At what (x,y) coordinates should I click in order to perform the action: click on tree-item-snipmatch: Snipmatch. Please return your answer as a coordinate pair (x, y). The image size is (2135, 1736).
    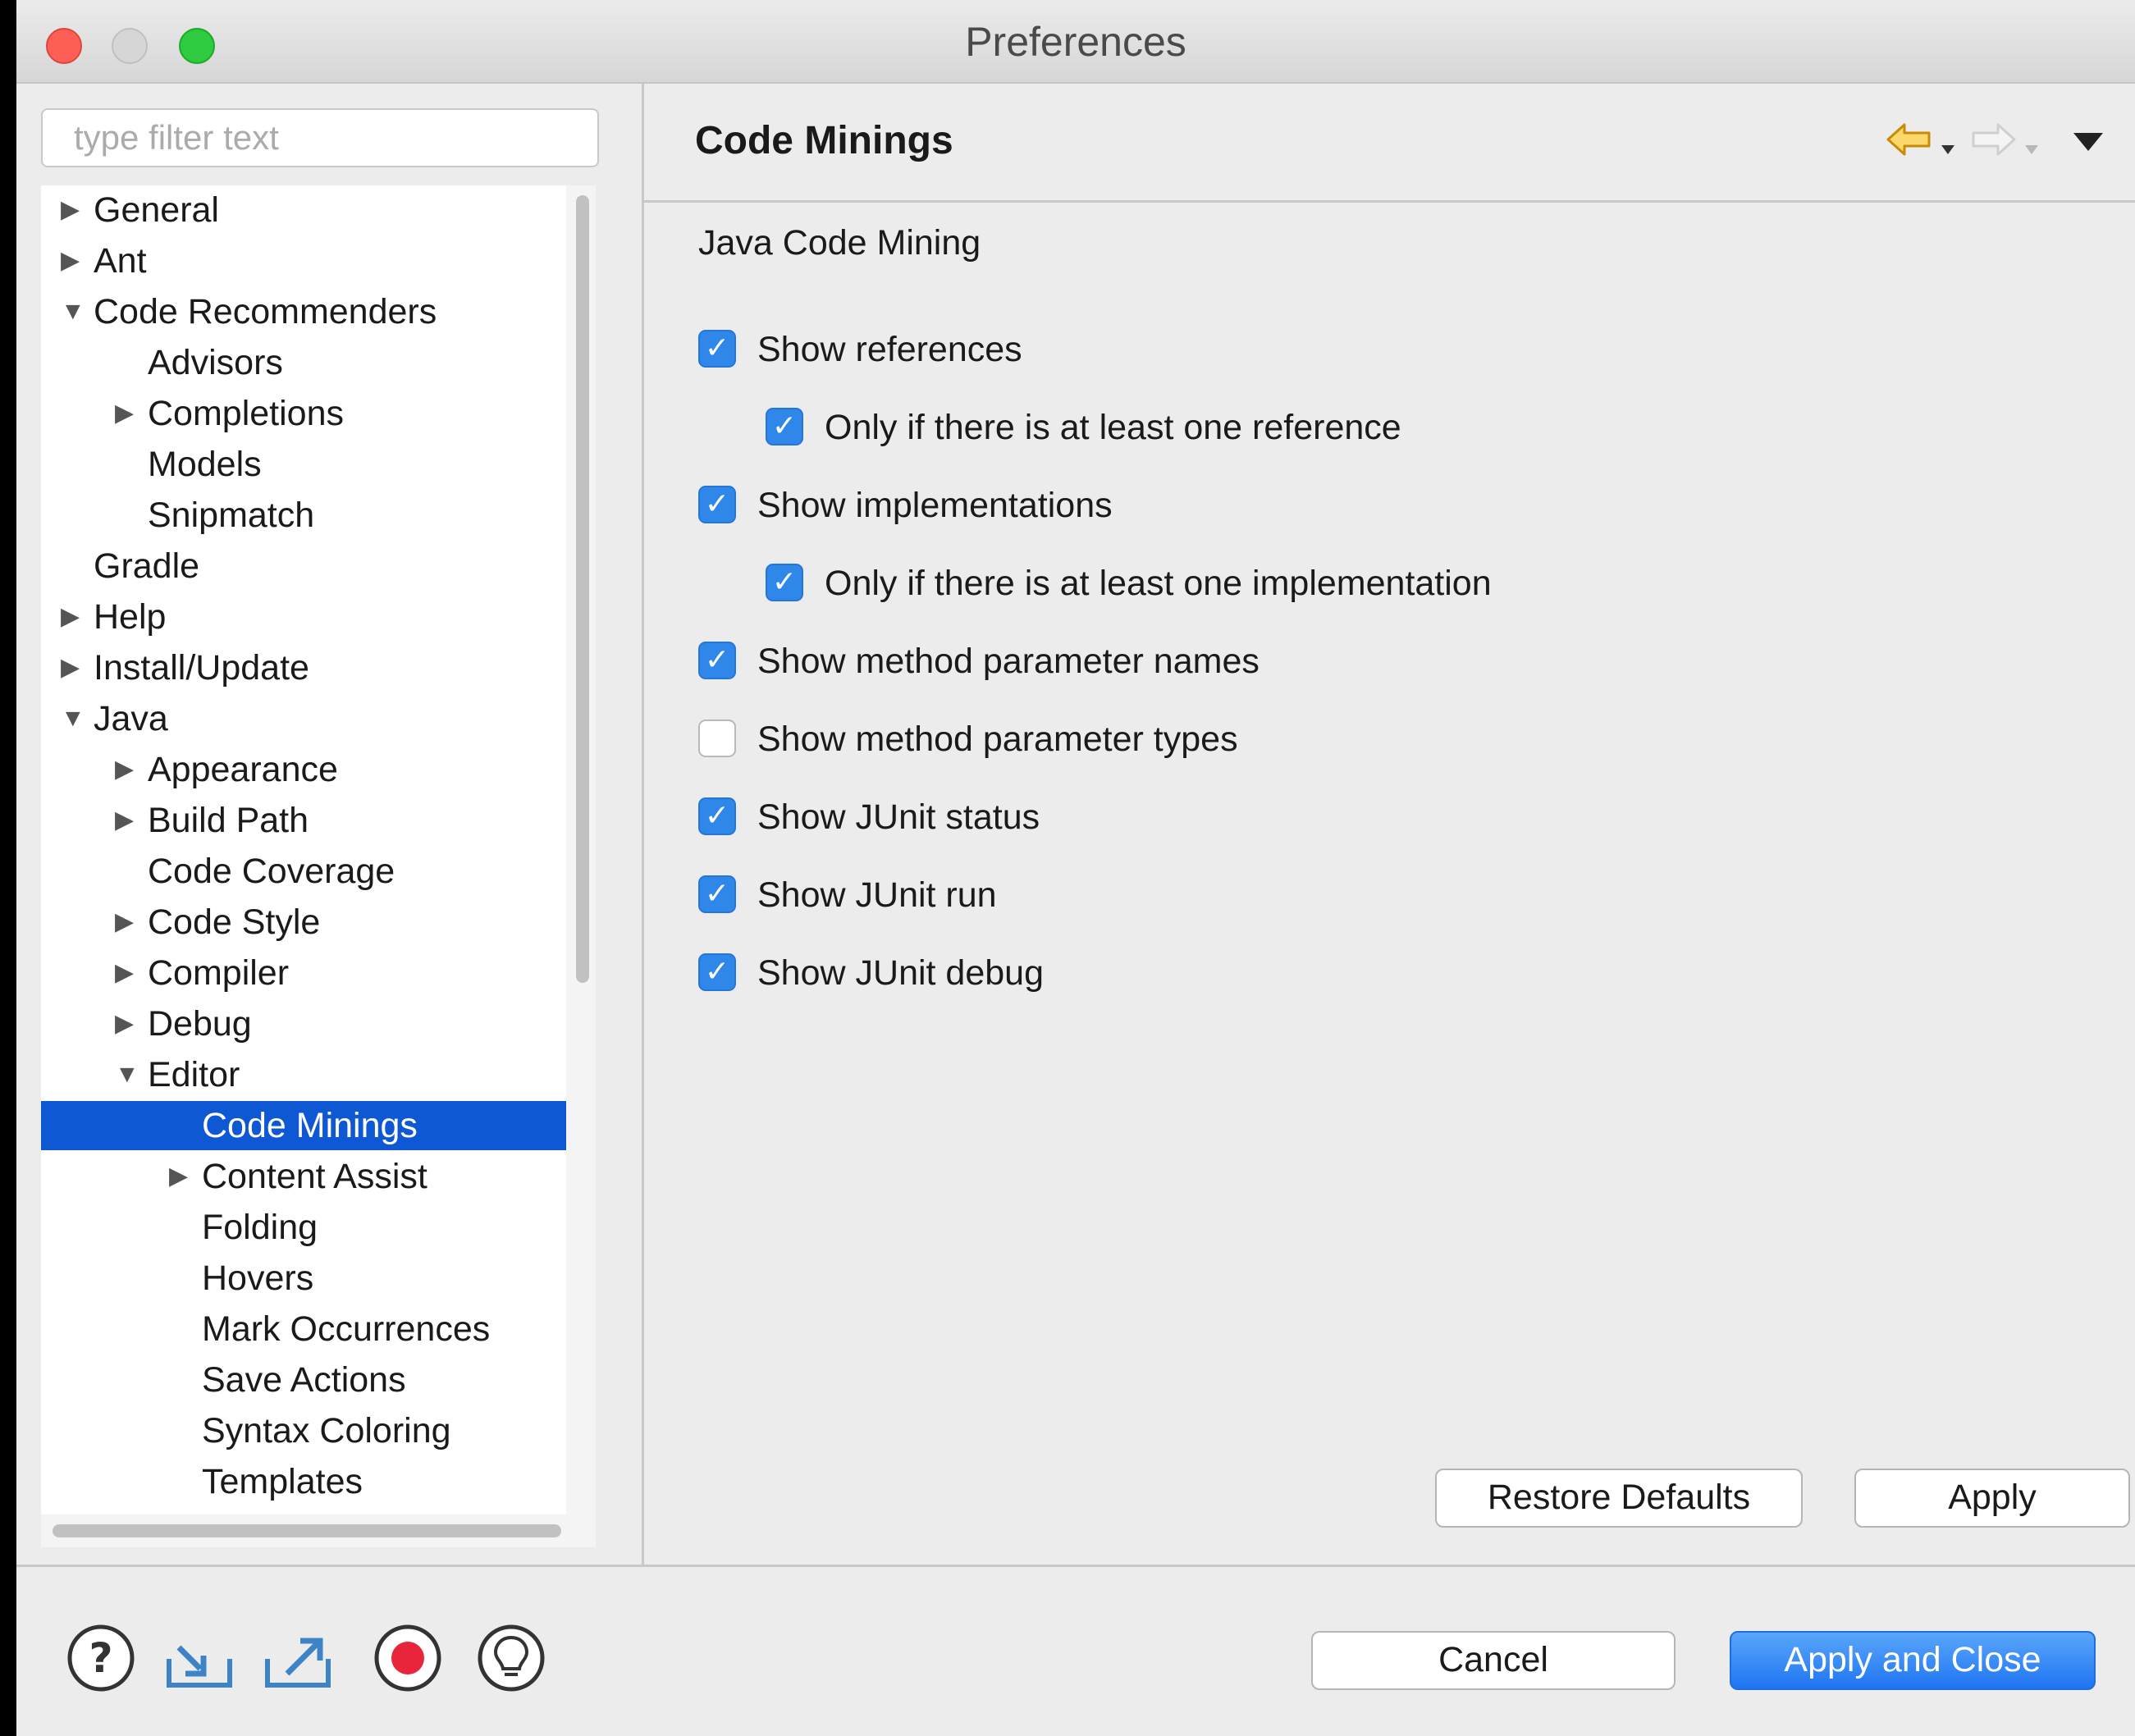
    Looking at the image, I should click on (303, 515).